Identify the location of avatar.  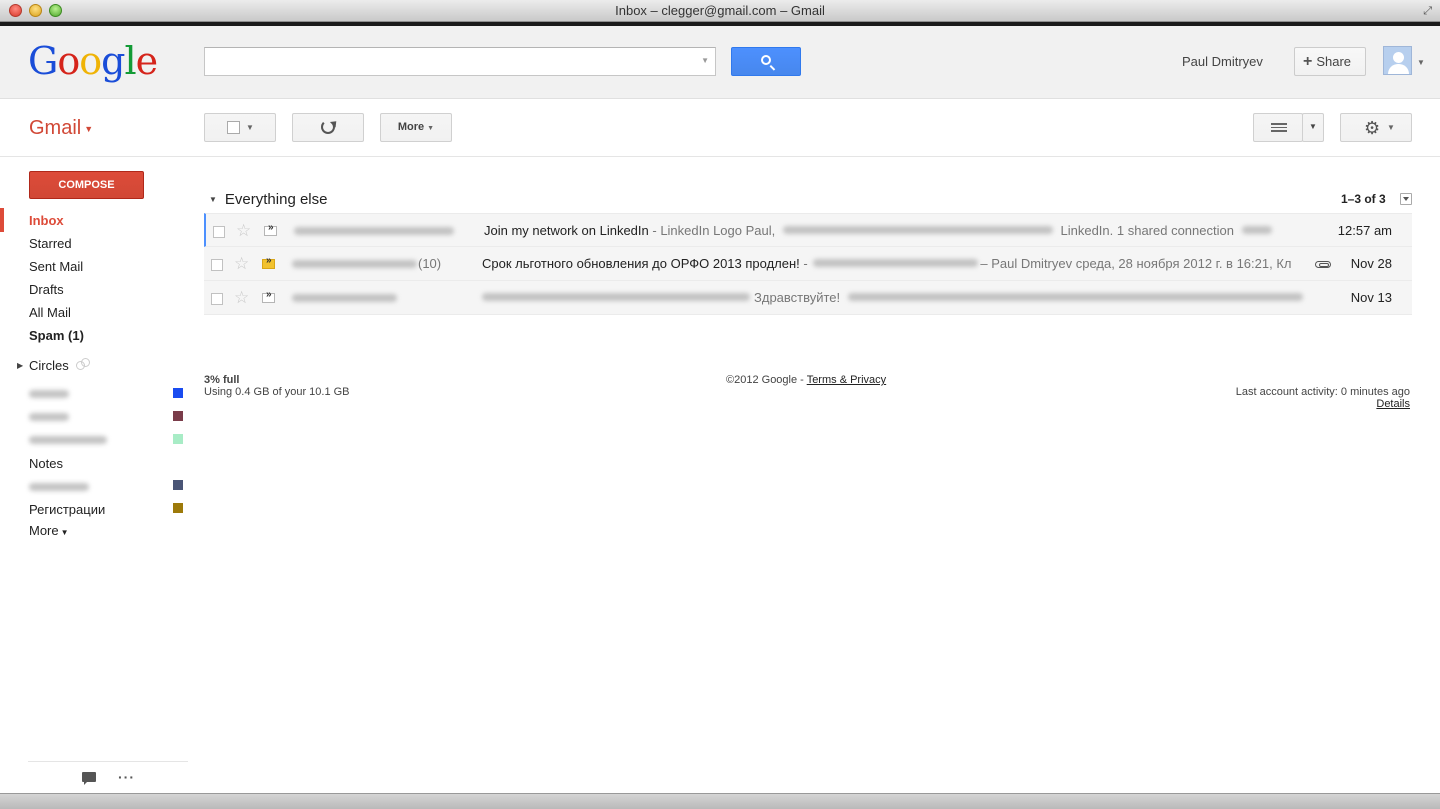
(1397, 60).